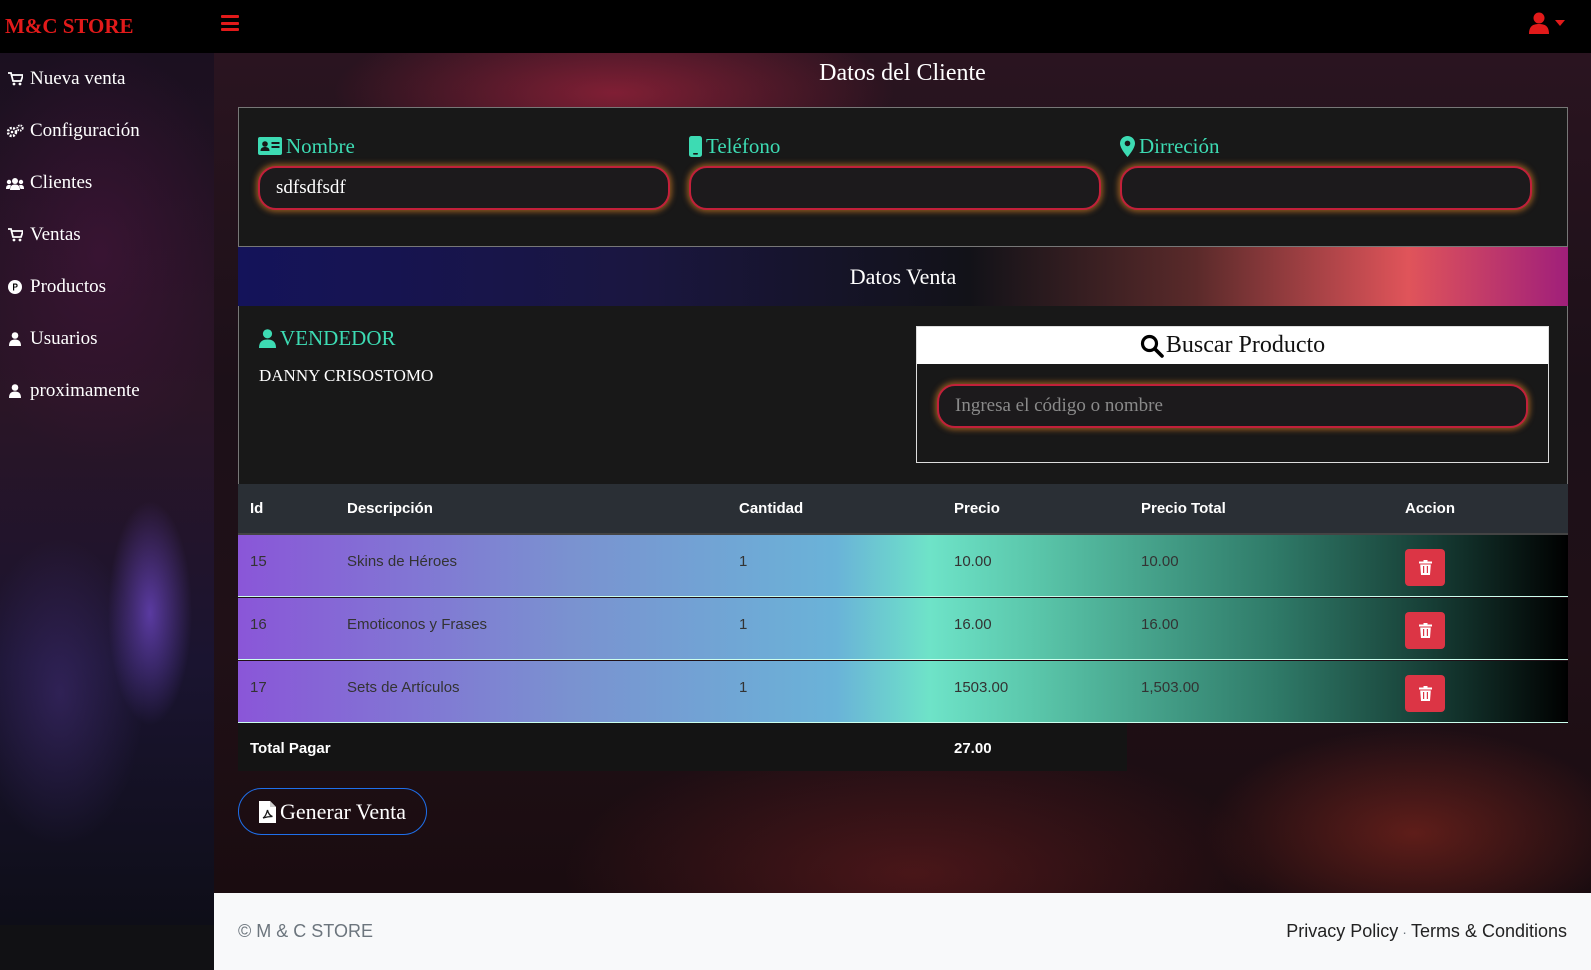 The height and width of the screenshot is (970, 1591). What do you see at coordinates (1326, 146) in the screenshot?
I see `direccion-label: Dirreción` at bounding box center [1326, 146].